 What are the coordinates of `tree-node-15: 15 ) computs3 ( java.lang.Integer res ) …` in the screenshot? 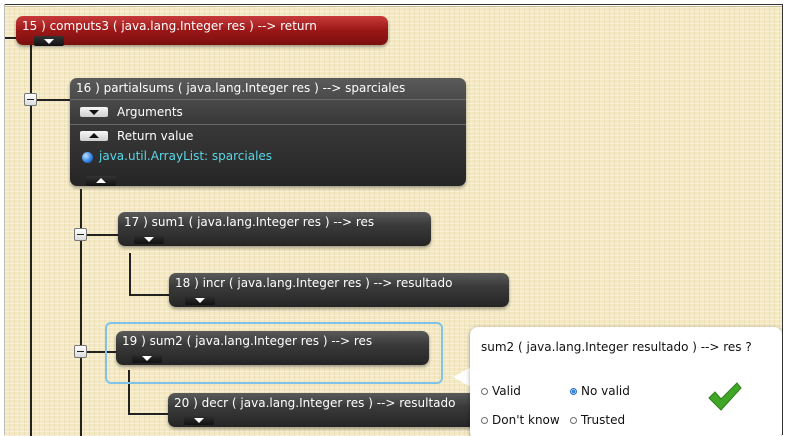 It's located at (202, 31).